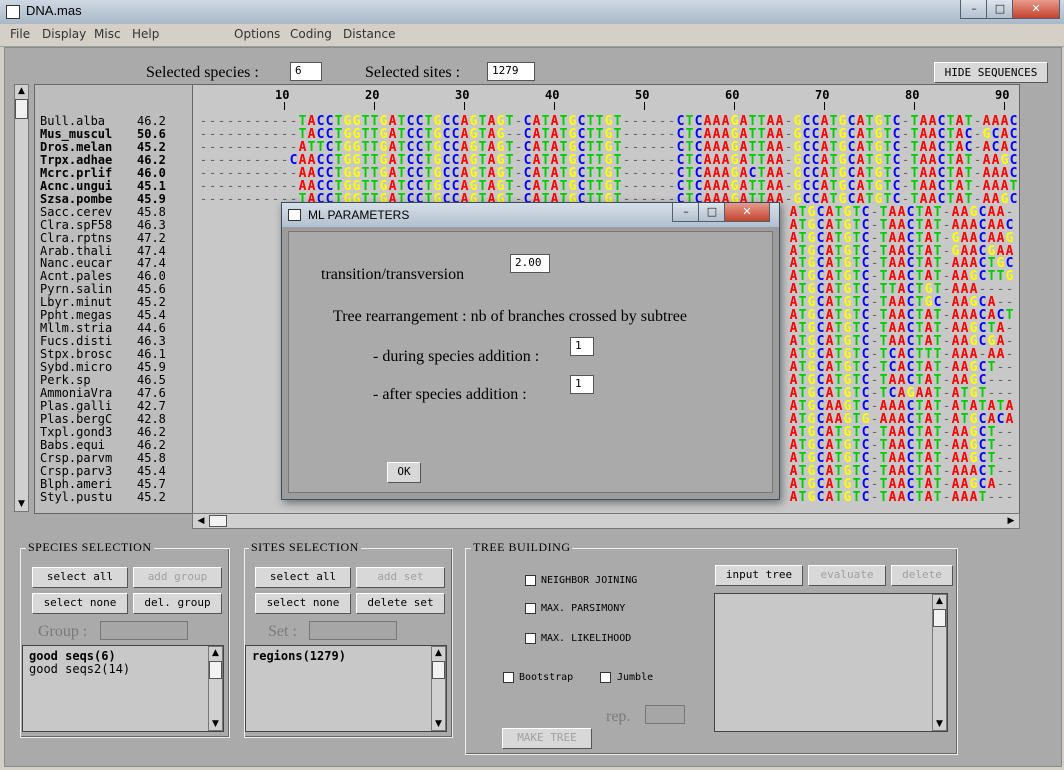  Describe the element at coordinates (151, 211) in the screenshot. I see `species-score: 45.8` at that location.